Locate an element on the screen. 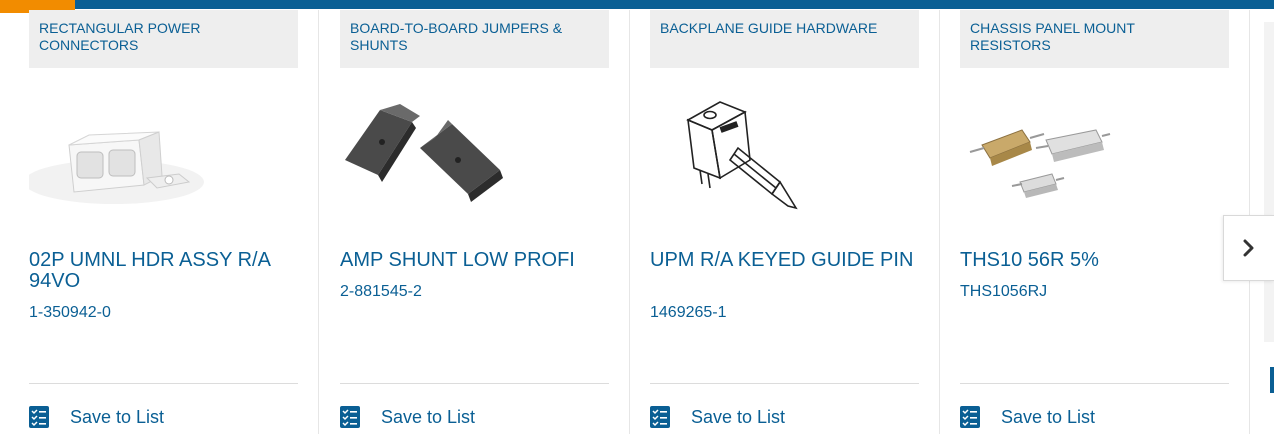 The image size is (1274, 434). carousel-next-button is located at coordinates (1248, 248).